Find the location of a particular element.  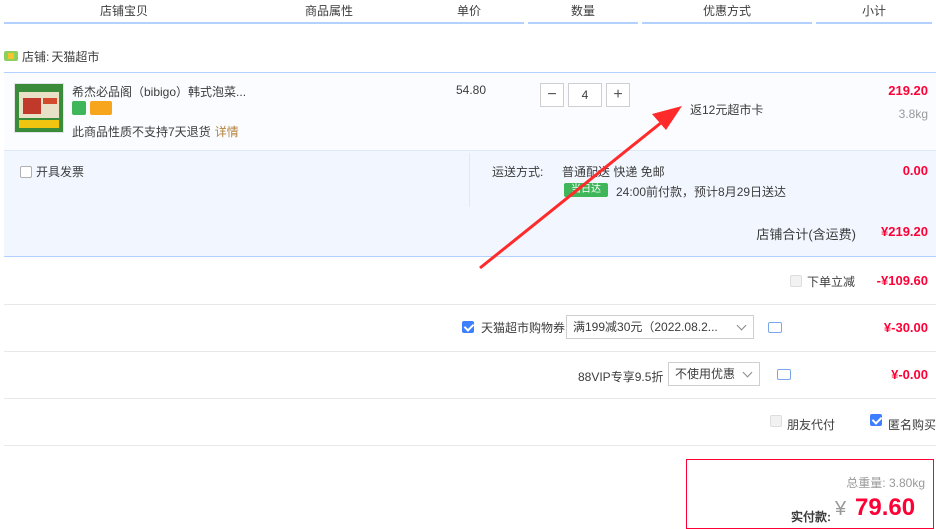

promo-text: 返12元超市卡 is located at coordinates (727, 110).